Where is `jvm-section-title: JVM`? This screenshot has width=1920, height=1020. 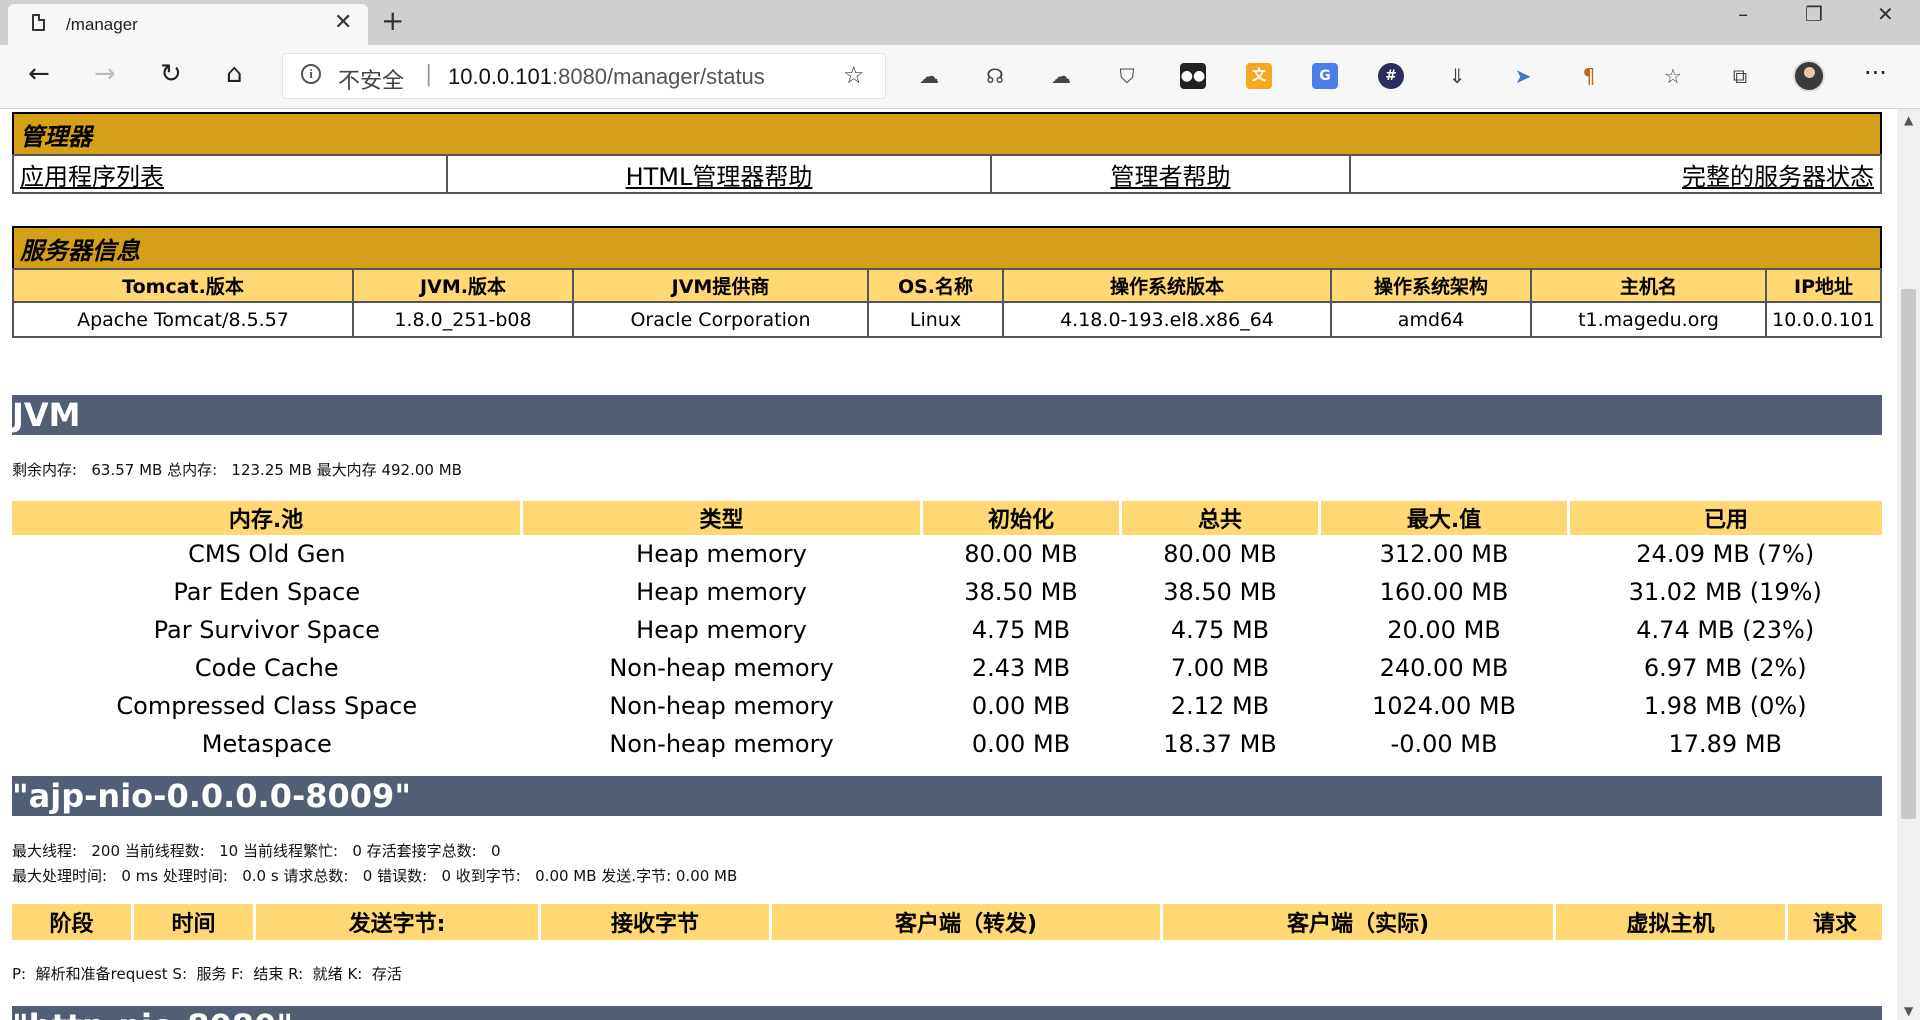
jvm-section-title: JVM is located at coordinates (947, 415).